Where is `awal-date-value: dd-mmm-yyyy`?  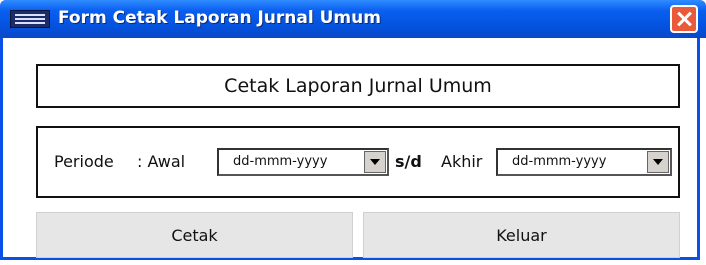
awal-date-value: dd-mmm-yyyy is located at coordinates (280, 161).